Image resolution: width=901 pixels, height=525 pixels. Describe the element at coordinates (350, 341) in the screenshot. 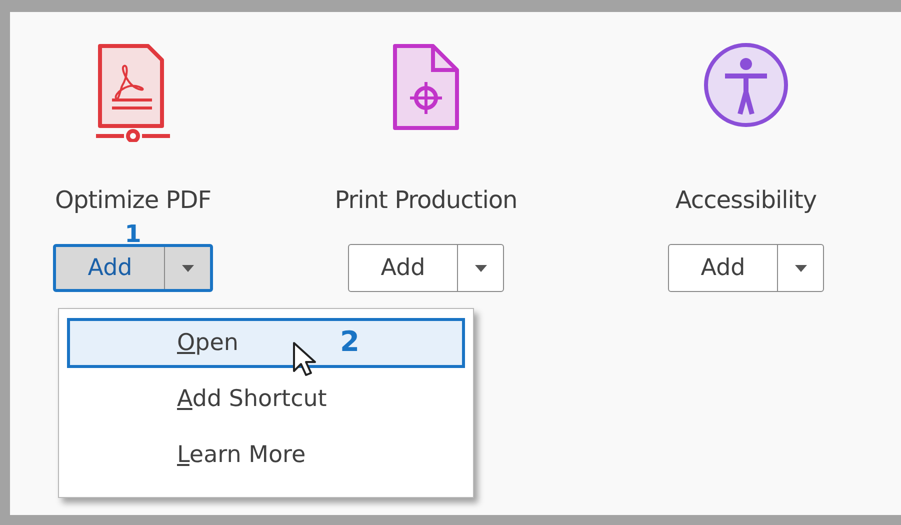

I see `callout-number: 2` at that location.